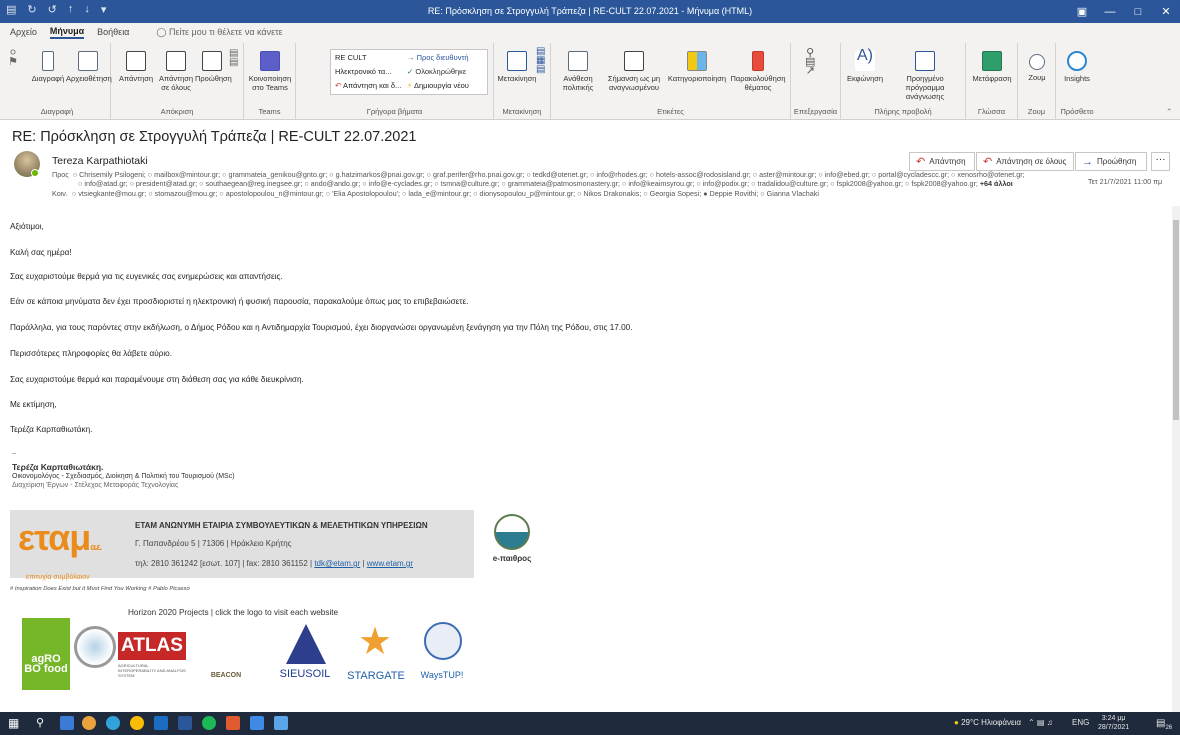  What do you see at coordinates (1077, 67) in the screenshot?
I see `insights-button: Insights` at bounding box center [1077, 67].